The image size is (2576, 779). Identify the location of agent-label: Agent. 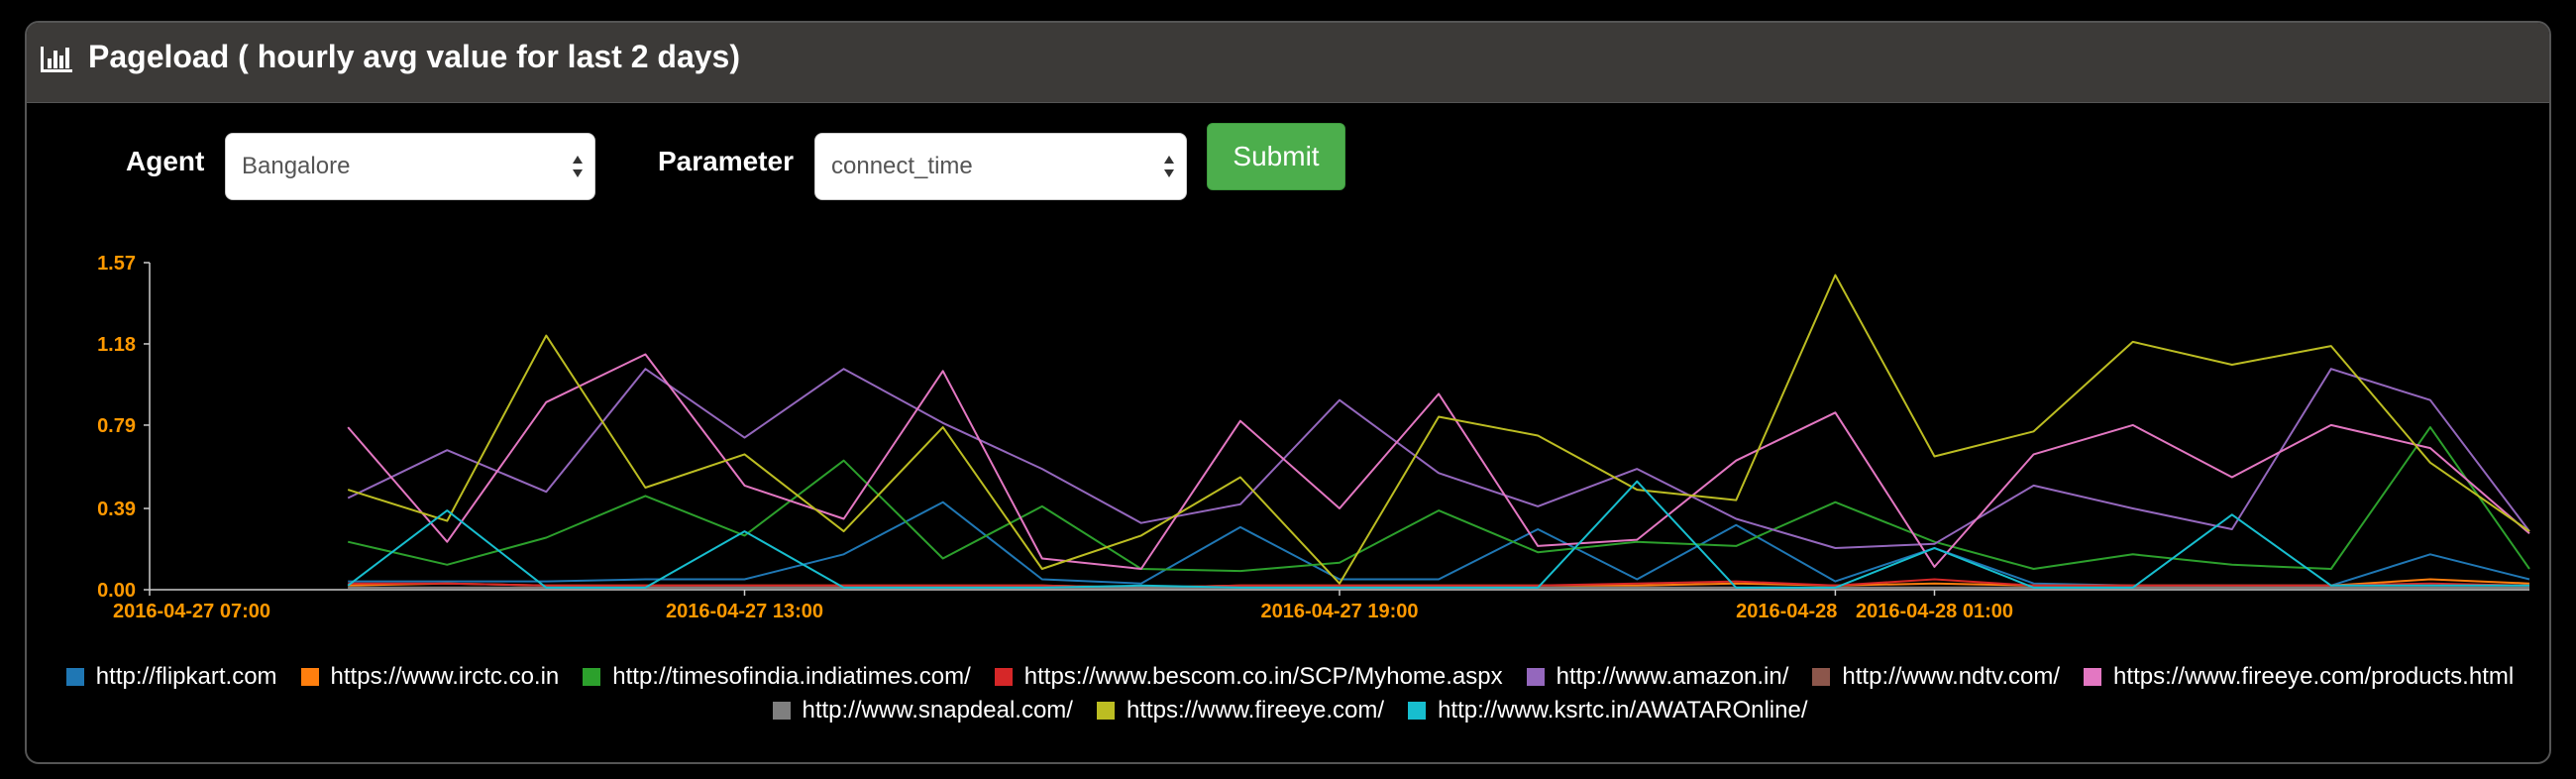
(165, 161).